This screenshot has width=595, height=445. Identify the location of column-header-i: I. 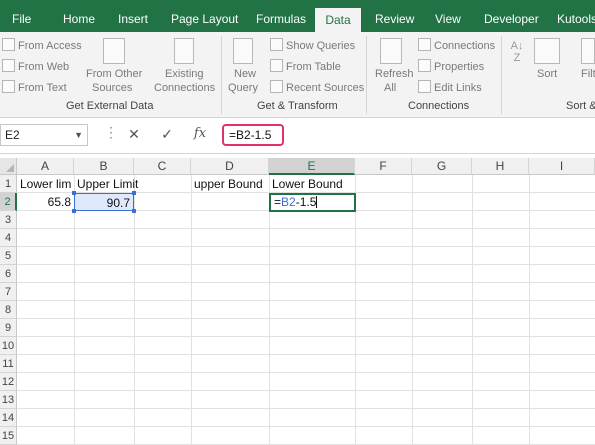
(562, 166).